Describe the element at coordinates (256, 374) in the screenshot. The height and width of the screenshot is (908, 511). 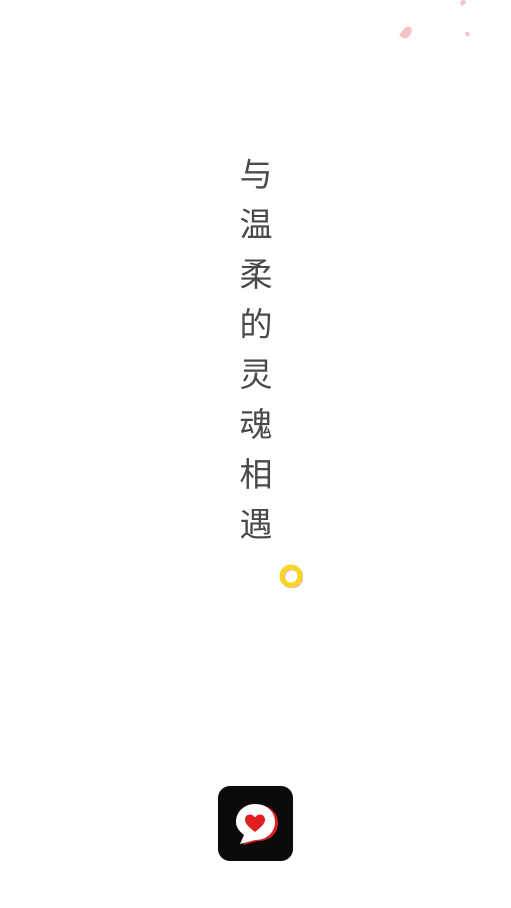
I see `slogan-char: 灵` at that location.